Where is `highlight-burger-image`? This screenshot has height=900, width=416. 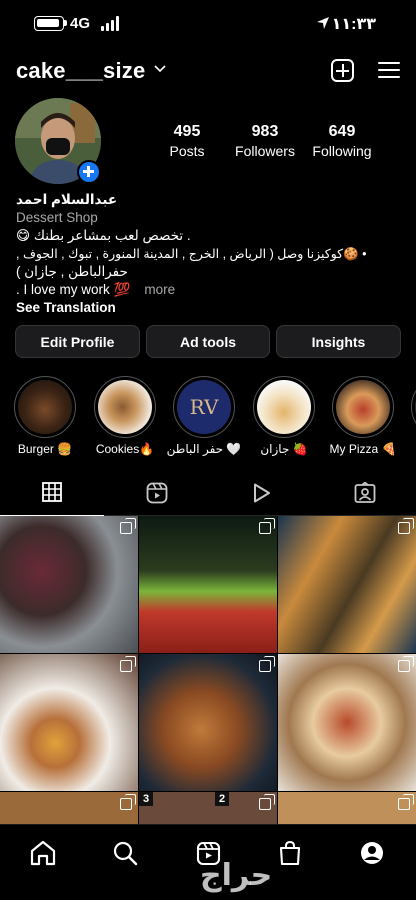
highlight-burger-image is located at coordinates (45, 407).